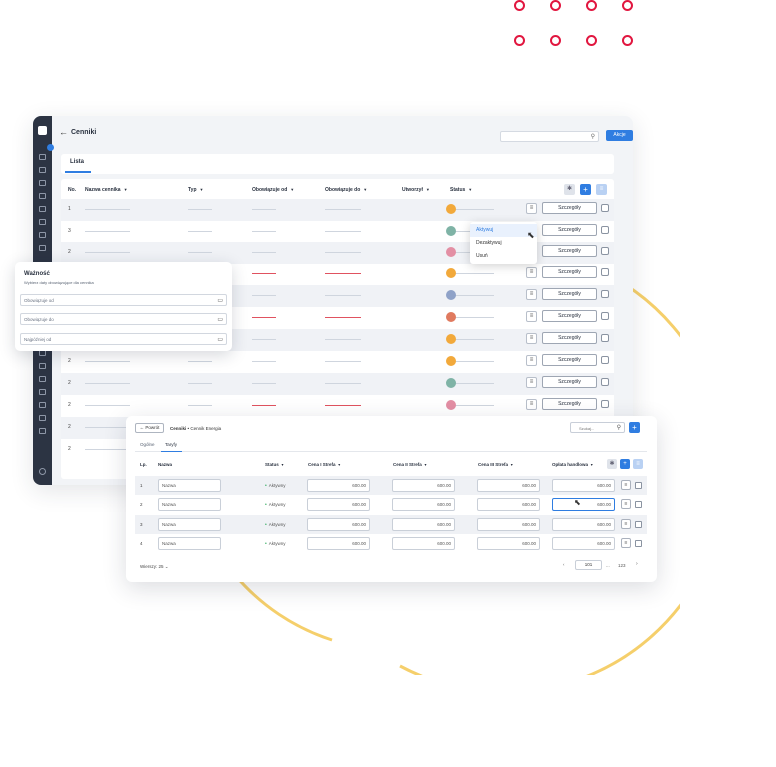 The height and width of the screenshot is (767, 776). I want to click on column-header: No., so click(72, 190).